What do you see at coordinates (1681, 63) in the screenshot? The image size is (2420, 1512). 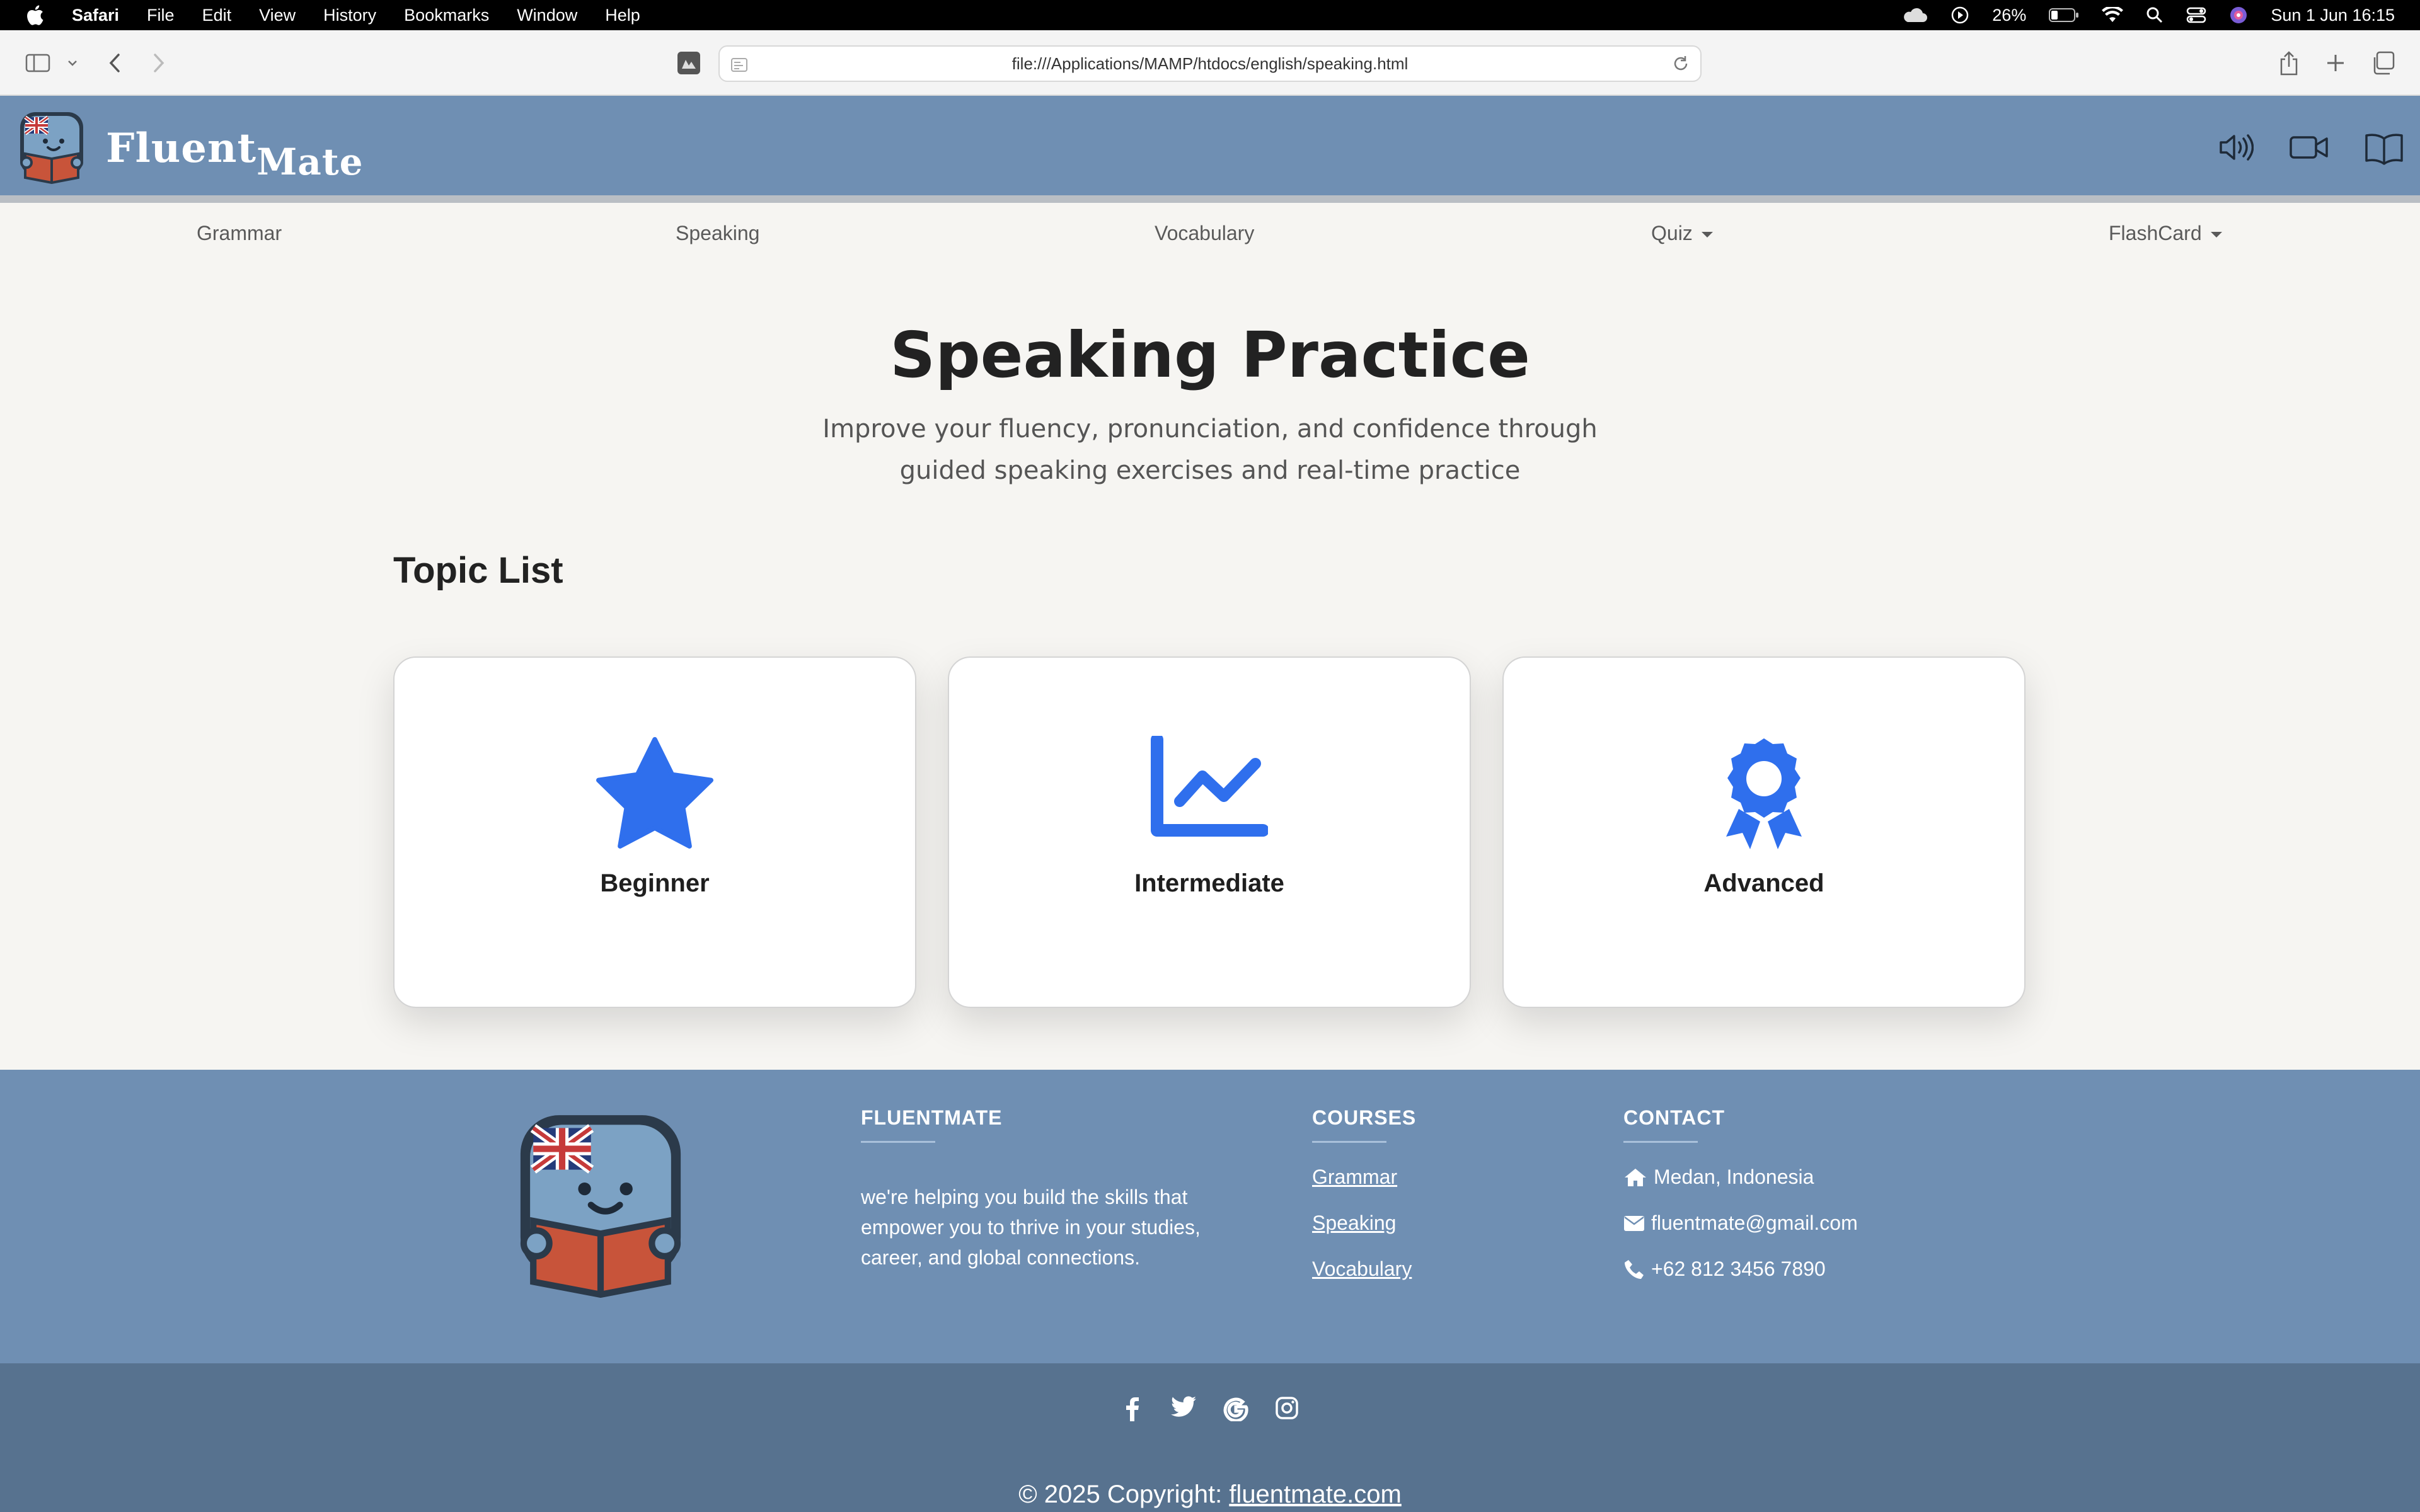 I see `reload-icon` at bounding box center [1681, 63].